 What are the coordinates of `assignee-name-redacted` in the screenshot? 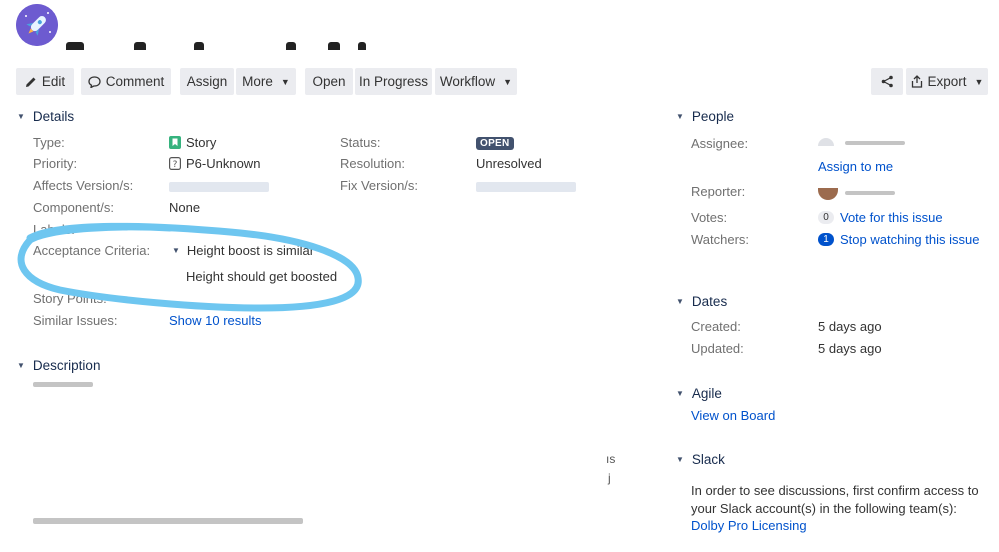 It's located at (875, 143).